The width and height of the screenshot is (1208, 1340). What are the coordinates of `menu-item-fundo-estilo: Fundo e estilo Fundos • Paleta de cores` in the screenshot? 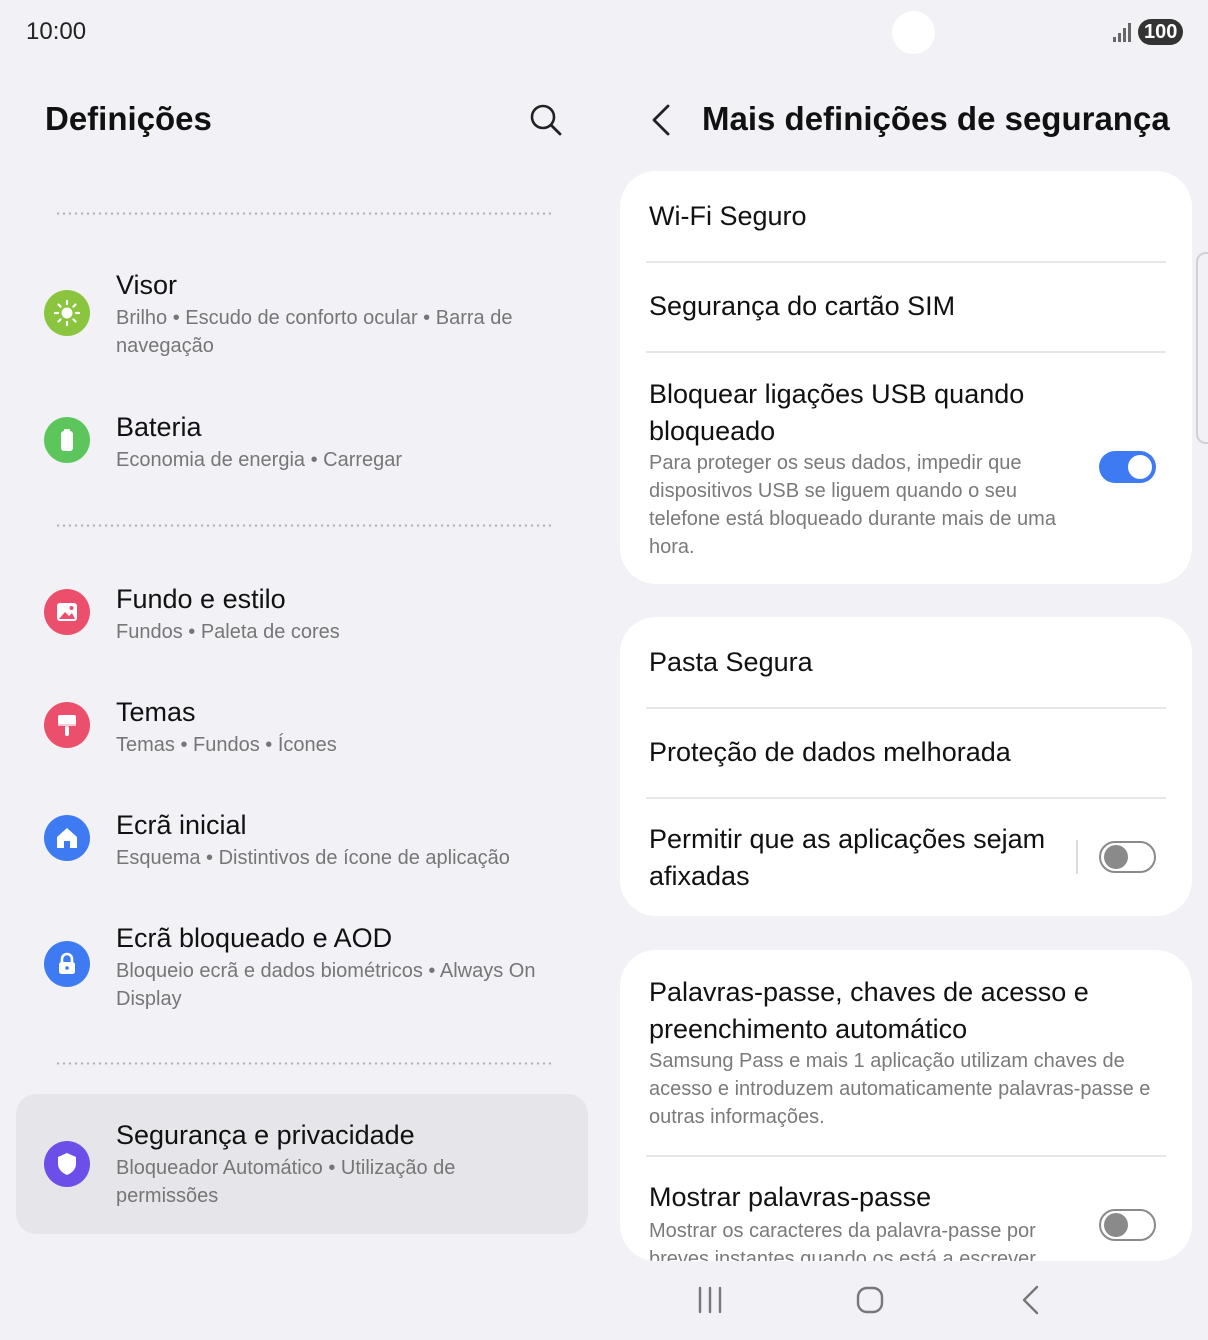 It's located at (302, 614).